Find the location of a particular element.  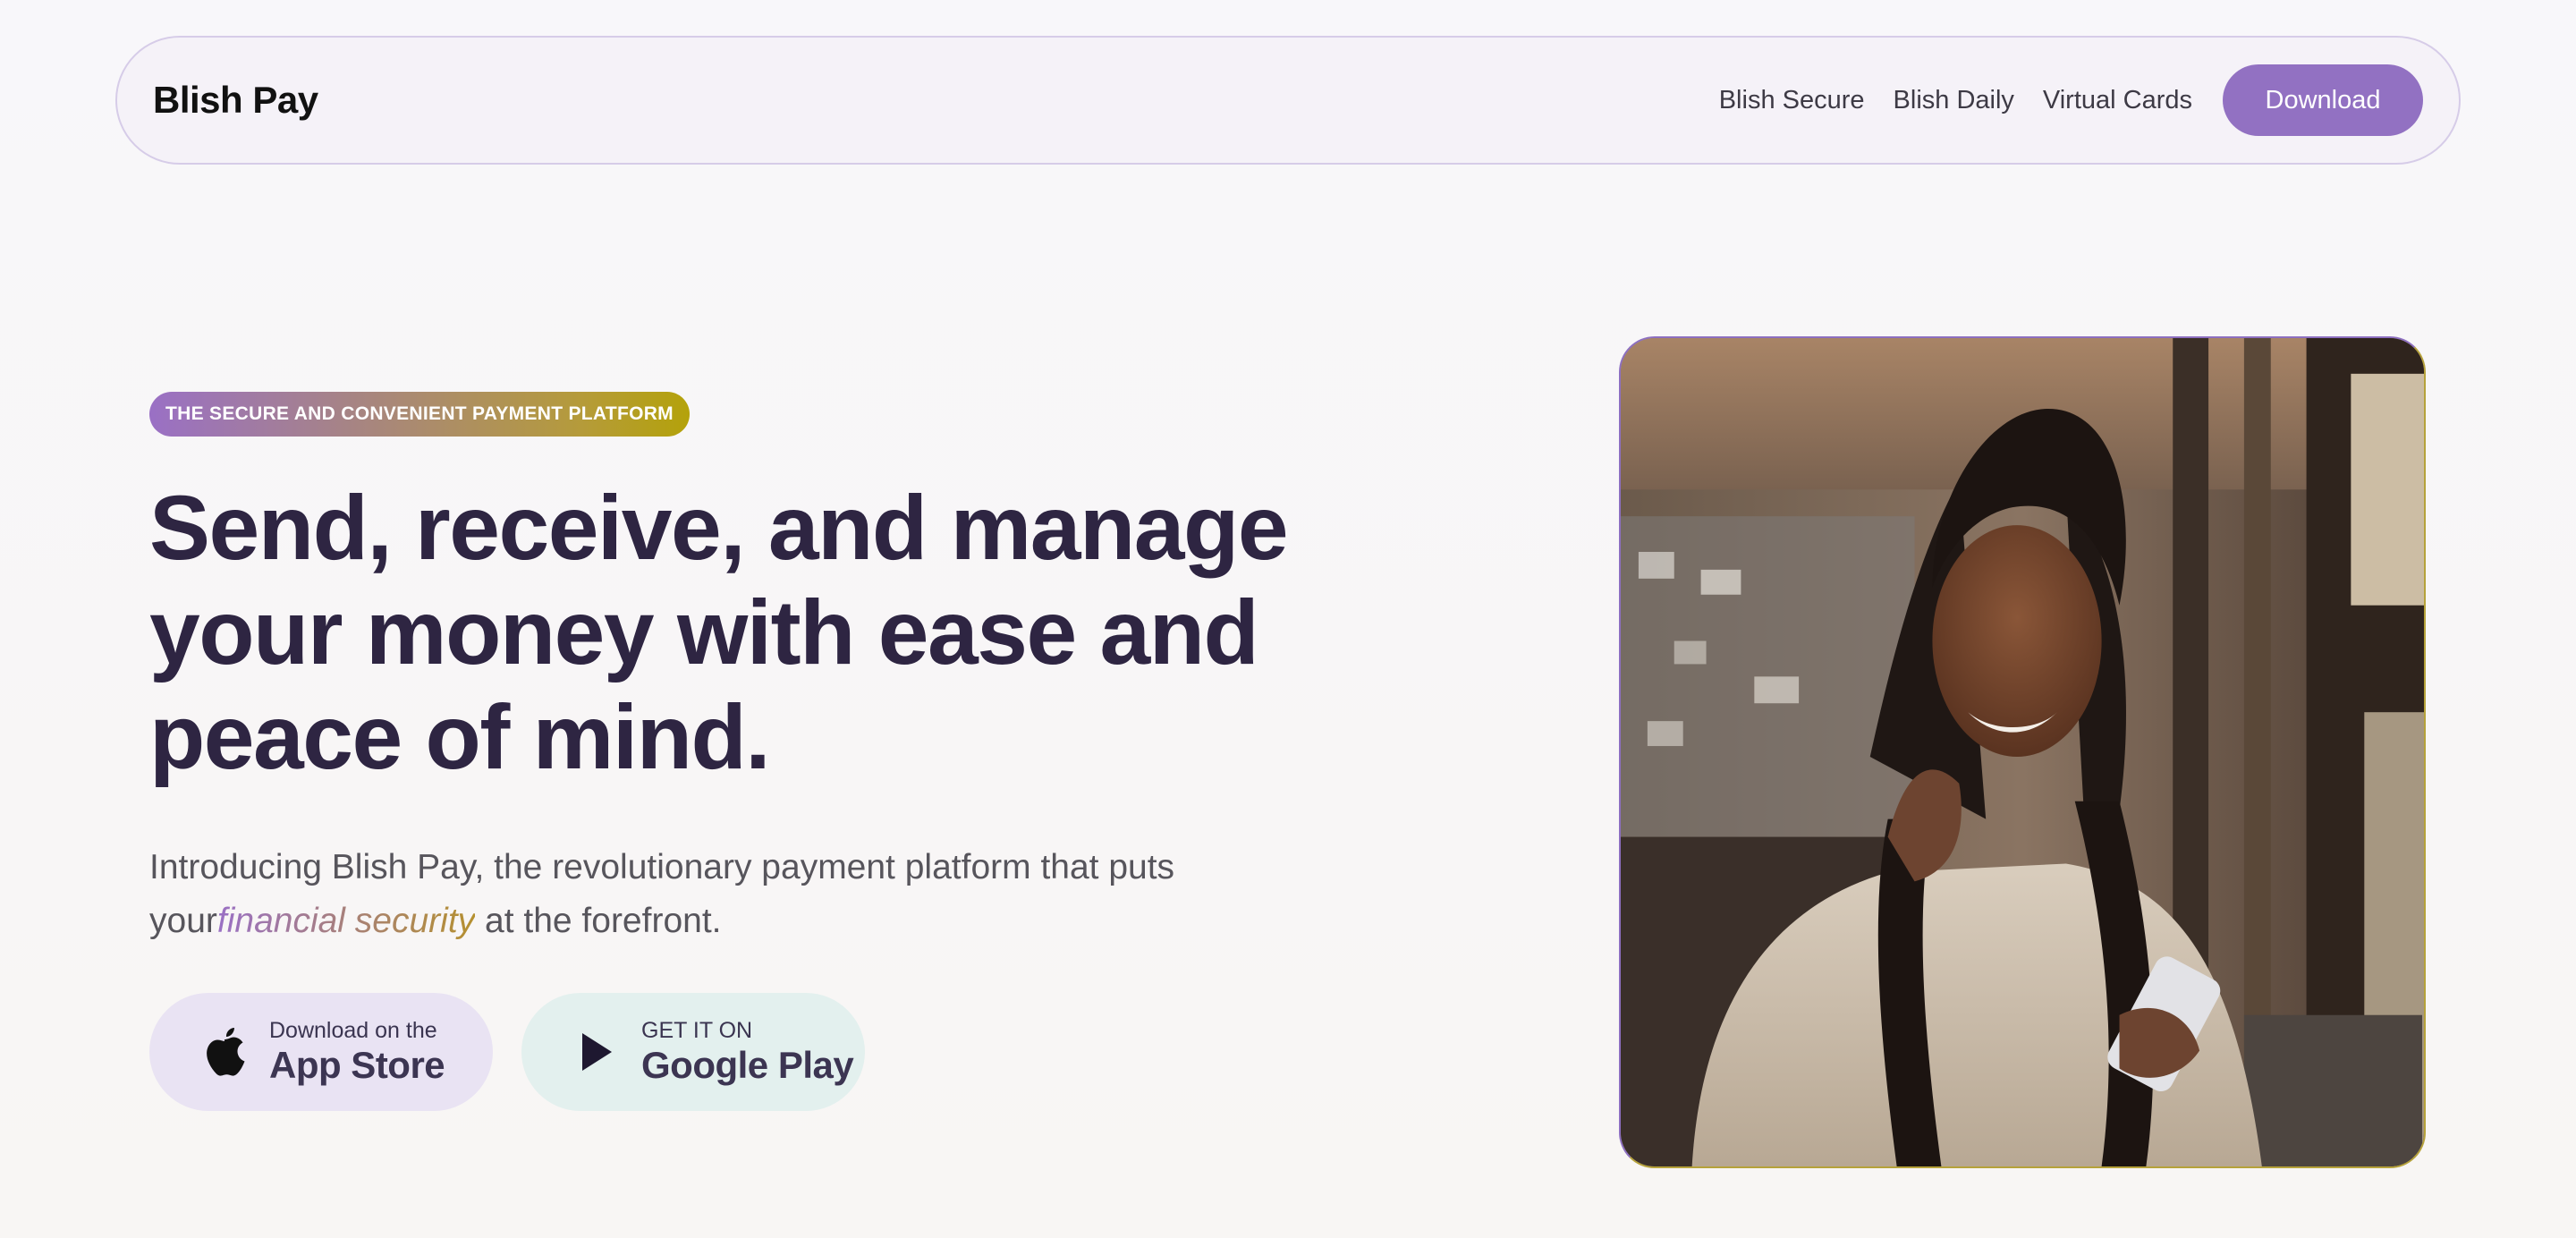

app-store-button: Download on the App Store is located at coordinates (321, 1052).